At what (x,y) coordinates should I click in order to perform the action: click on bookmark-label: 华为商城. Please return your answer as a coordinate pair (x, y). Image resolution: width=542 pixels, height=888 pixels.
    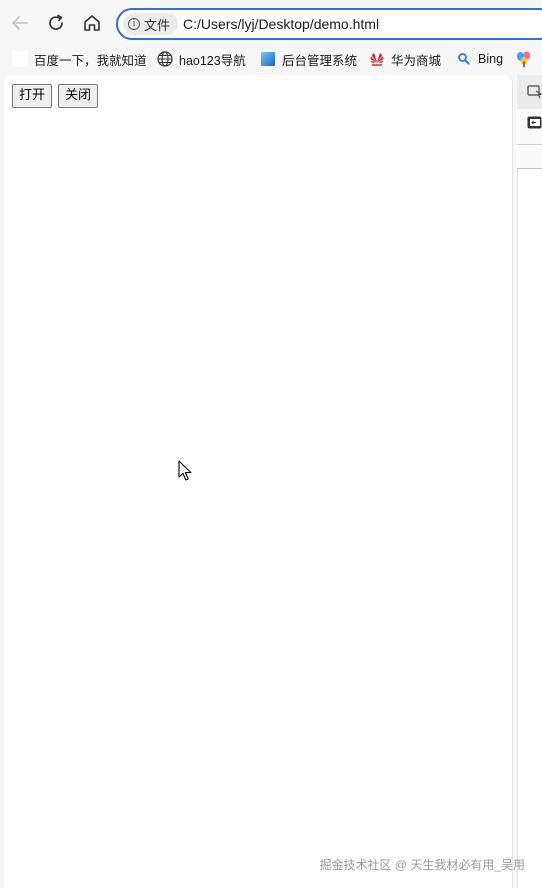
    Looking at the image, I should click on (416, 60).